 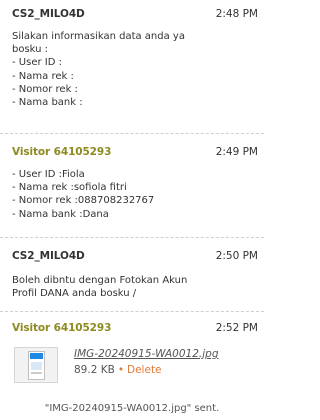 I want to click on message-header: Visitor 64105293 2:49 PM, so click(x=135, y=154).